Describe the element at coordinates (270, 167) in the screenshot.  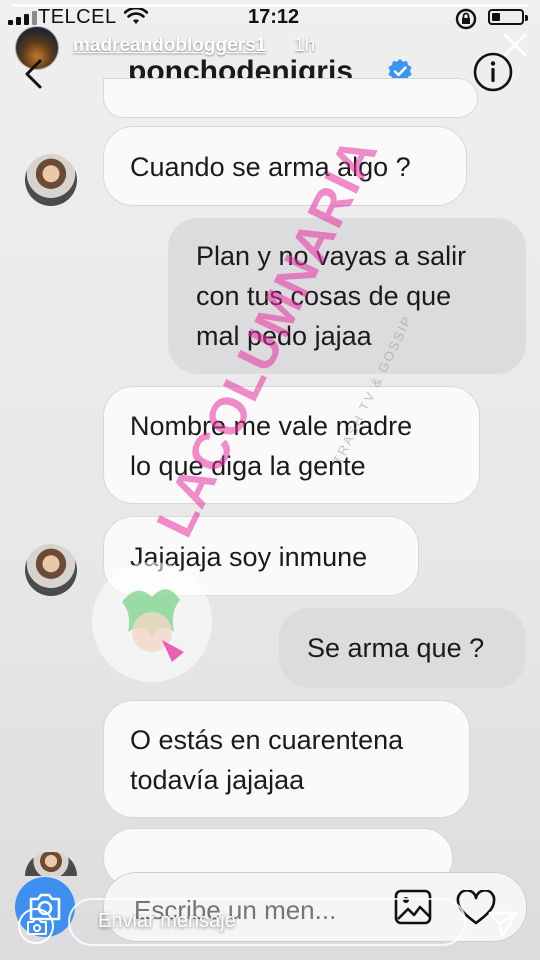
I see `message-line: Cuando se arma algo ?` at that location.